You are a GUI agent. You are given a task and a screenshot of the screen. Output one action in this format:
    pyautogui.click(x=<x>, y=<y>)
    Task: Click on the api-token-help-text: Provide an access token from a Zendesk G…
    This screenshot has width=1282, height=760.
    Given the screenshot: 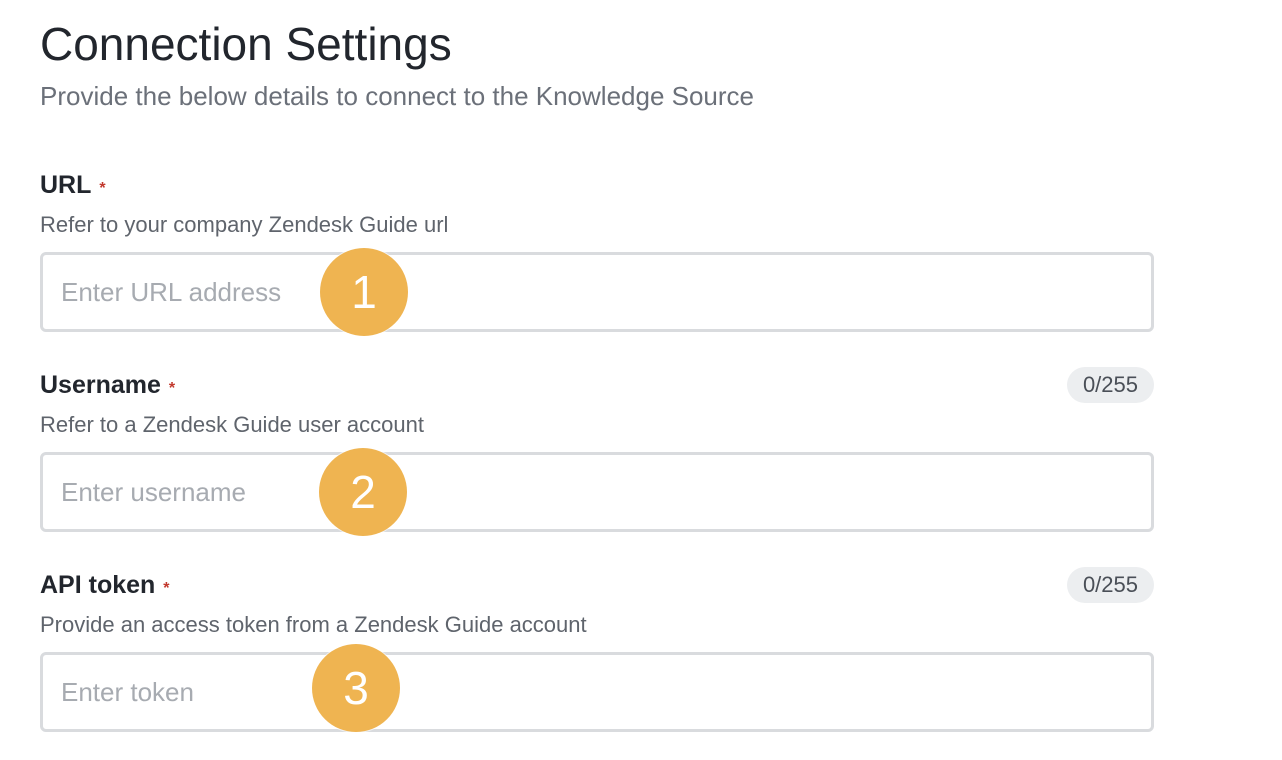 What is the action you would take?
    pyautogui.click(x=313, y=624)
    